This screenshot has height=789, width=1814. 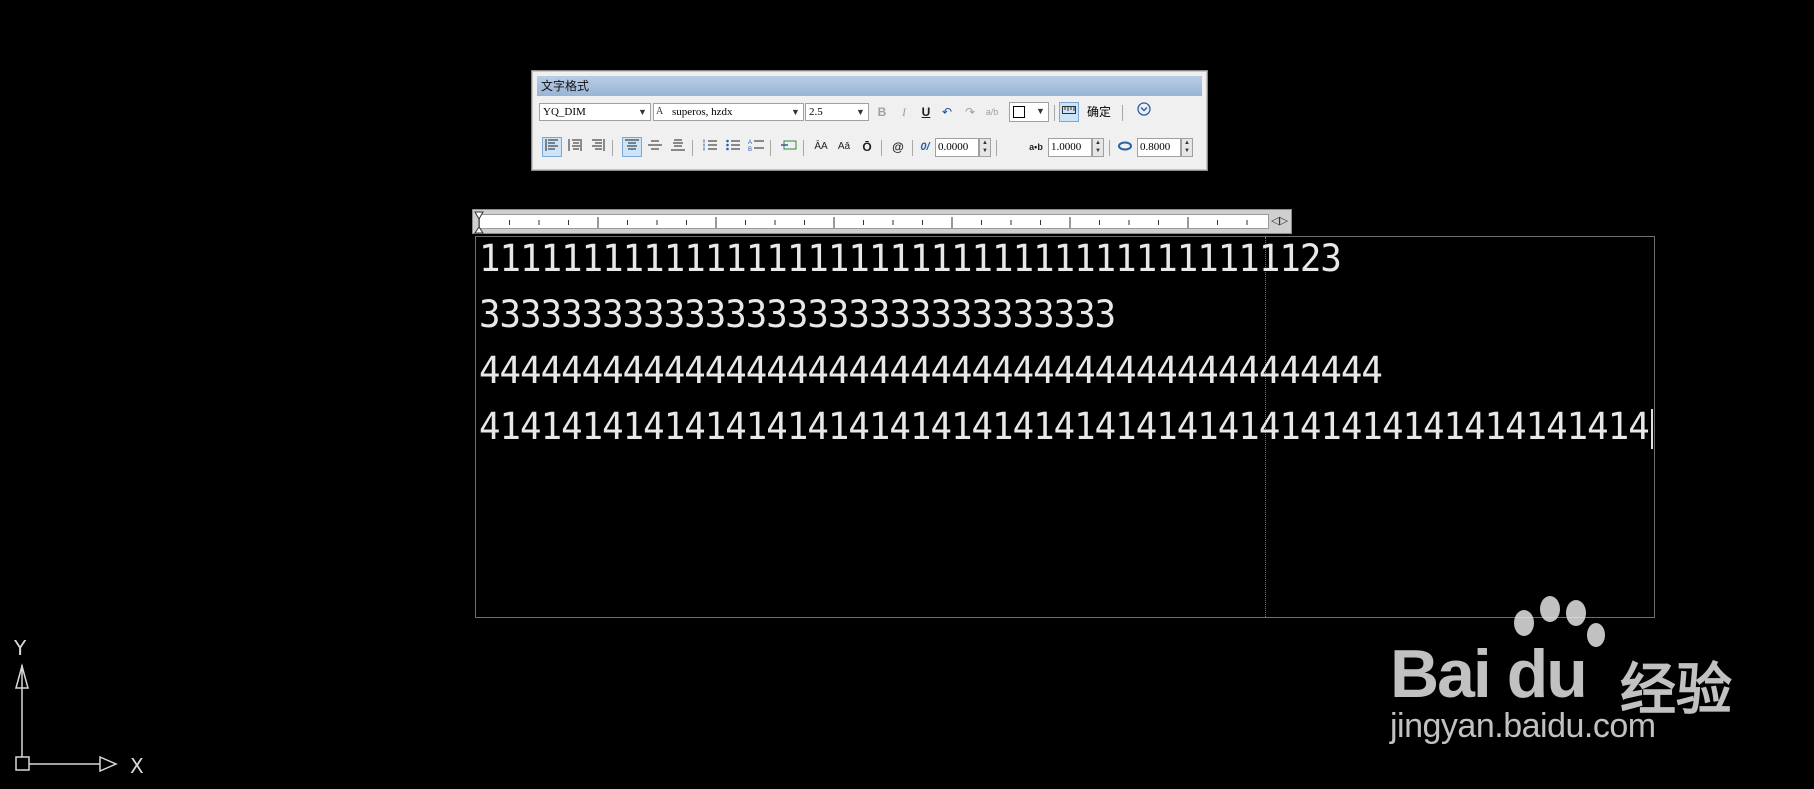 I want to click on text-line-2: 3333333333333333333333333333333, so click(x=797, y=315).